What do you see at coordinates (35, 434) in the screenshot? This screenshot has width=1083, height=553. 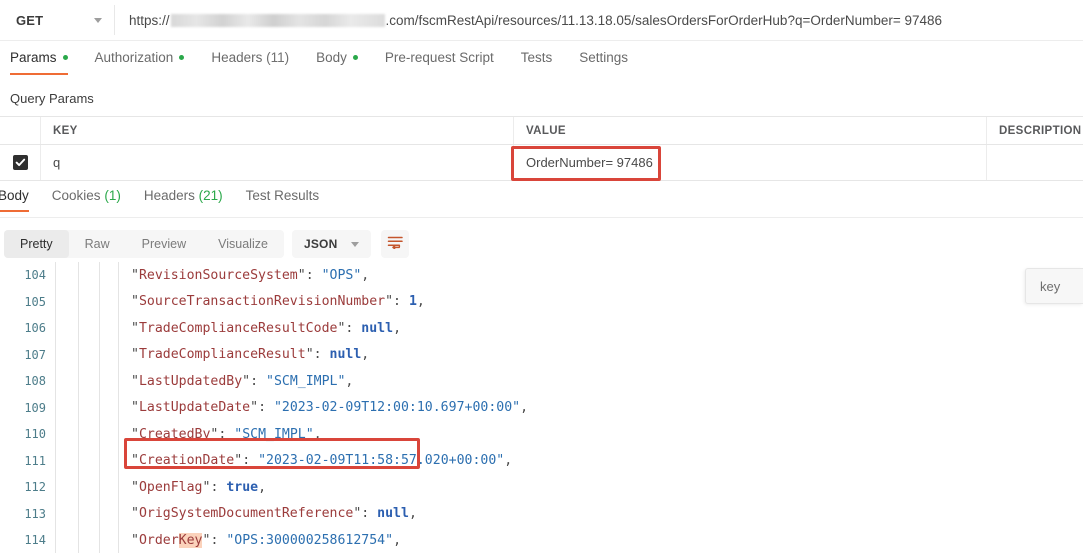 I see `line-number: 110` at bounding box center [35, 434].